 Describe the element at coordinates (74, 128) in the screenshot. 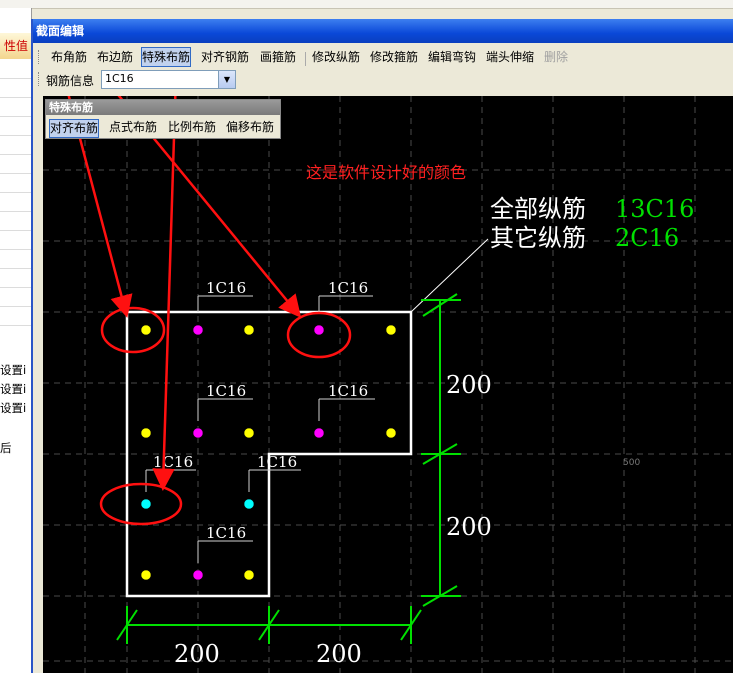

I see `align-layout-button: 对齐布筋` at that location.